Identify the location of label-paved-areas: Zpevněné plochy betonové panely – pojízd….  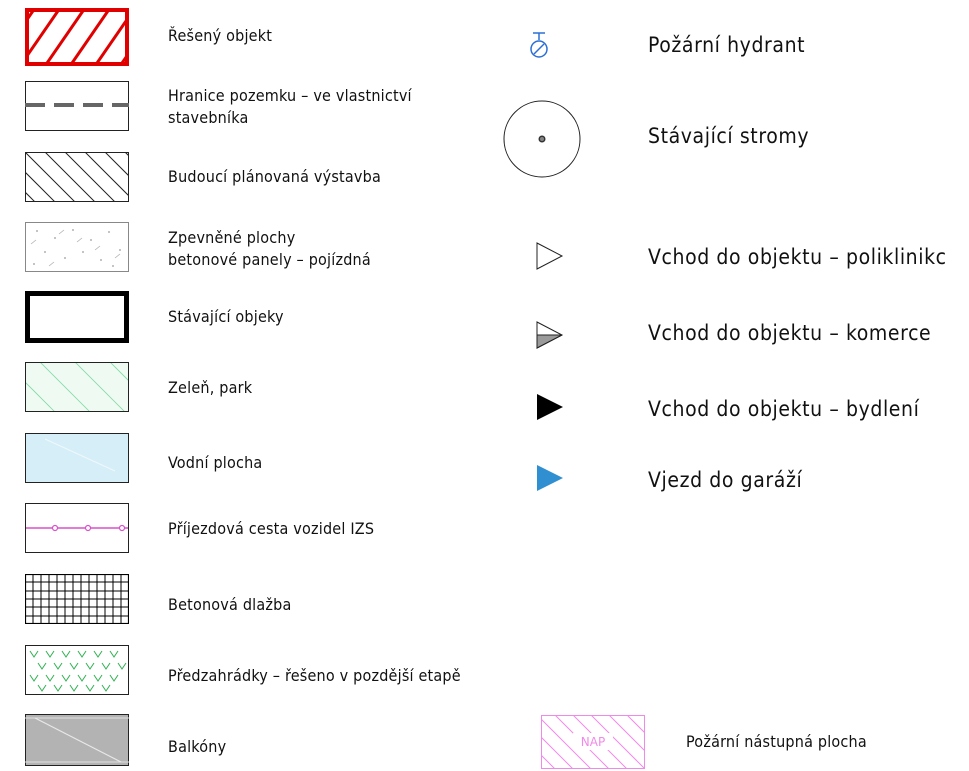
(269, 248).